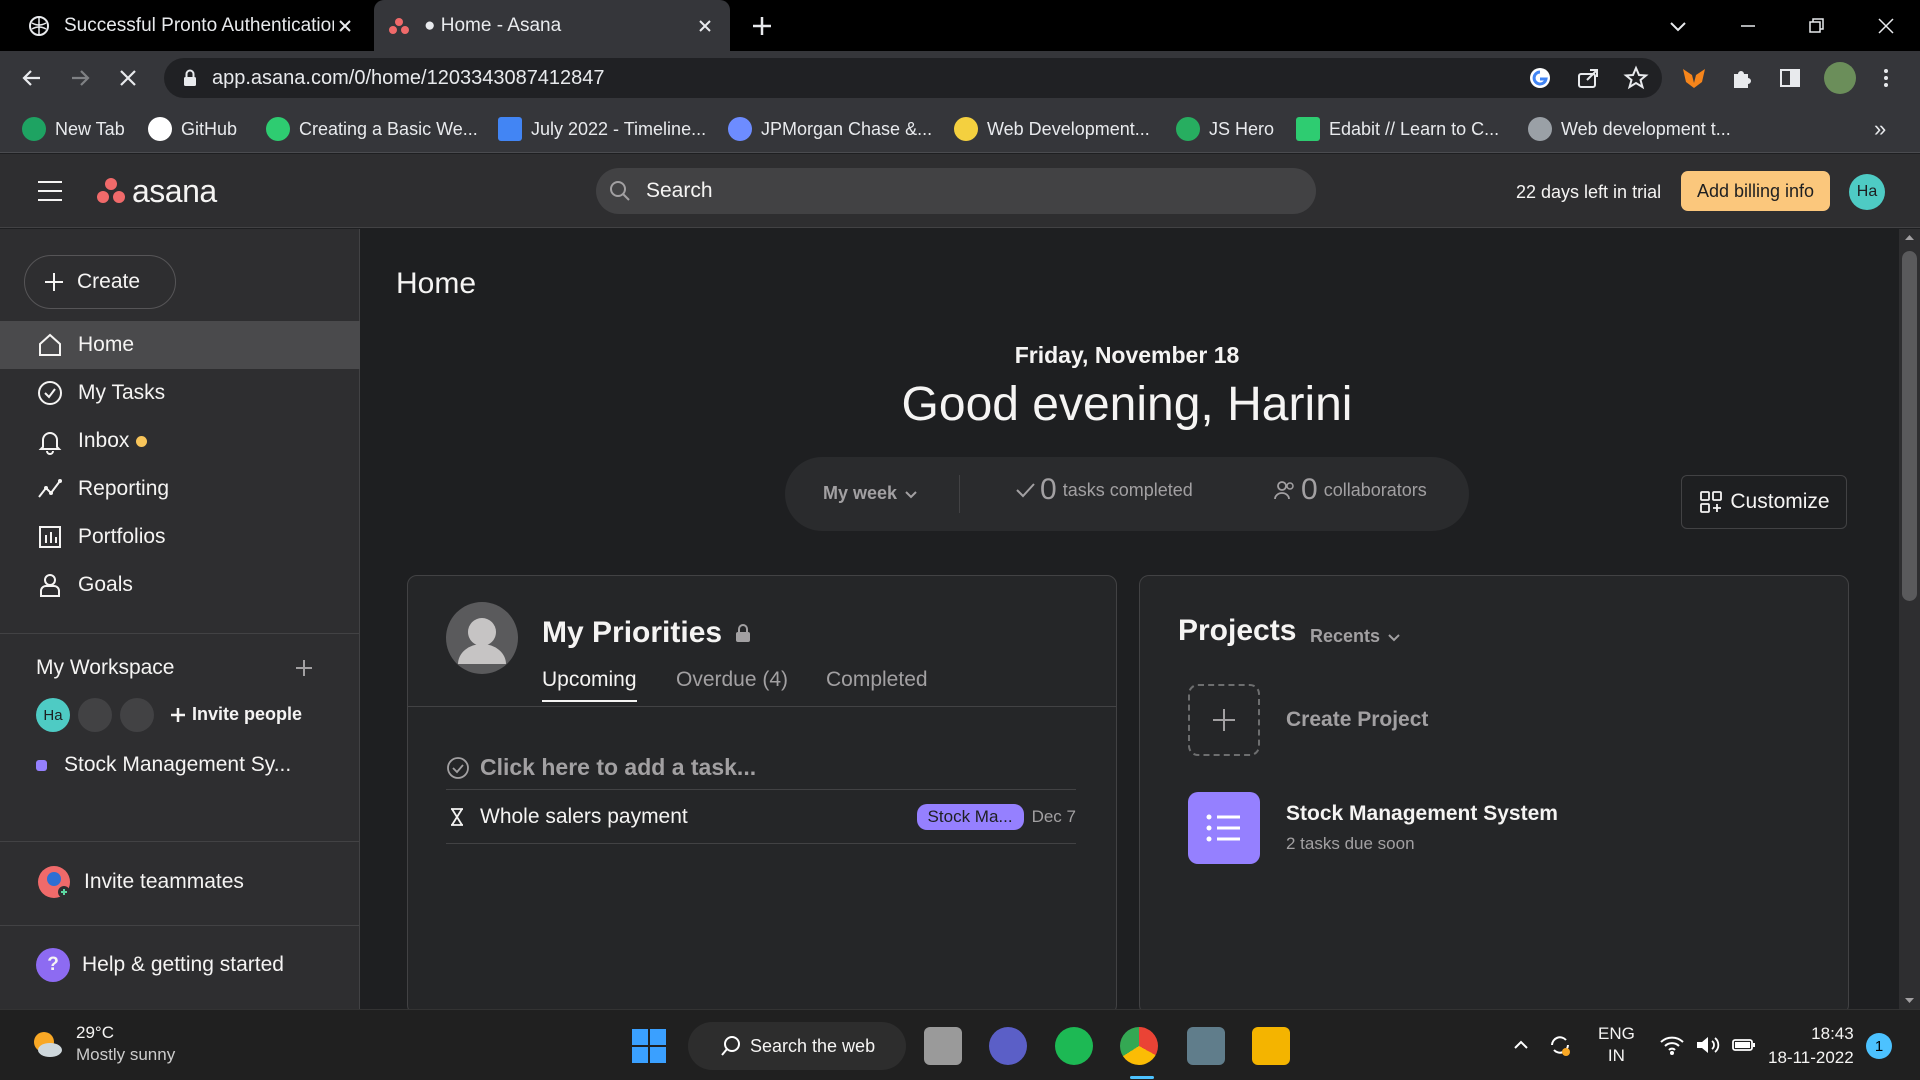  What do you see at coordinates (1054, 817) in the screenshot?
I see `task-due-date: Dec 7` at bounding box center [1054, 817].